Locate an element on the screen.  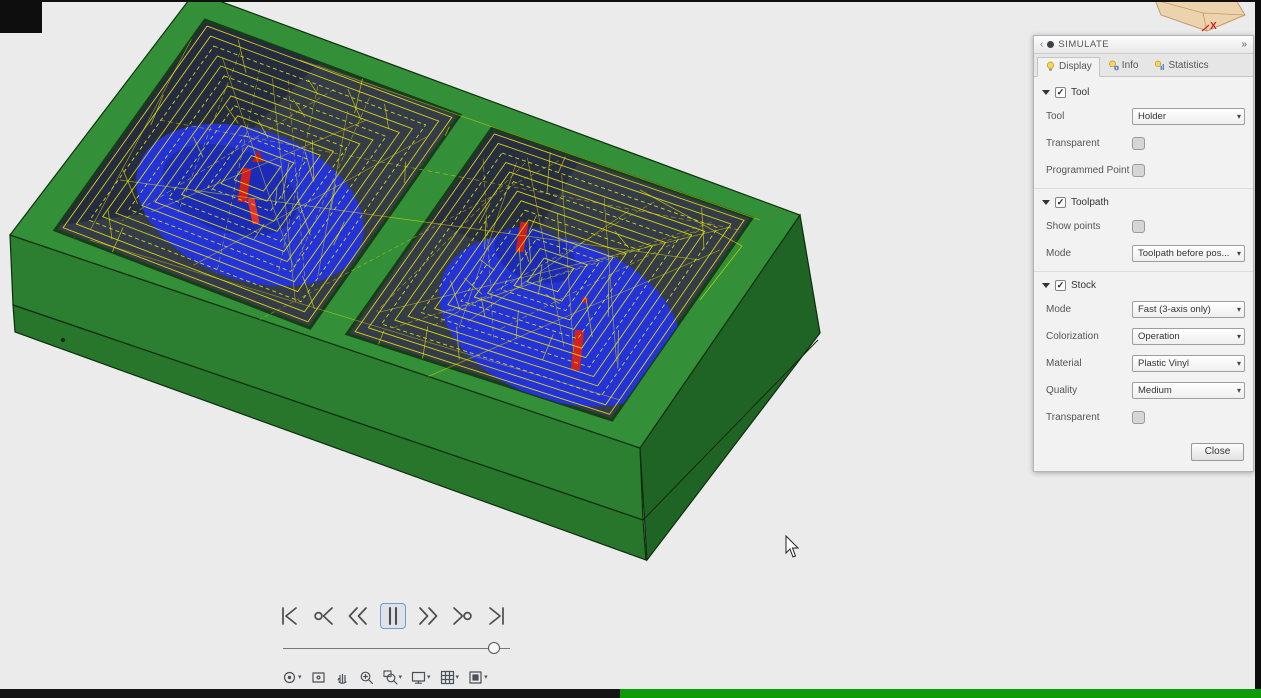
statistics-tab-icon is located at coordinates (1160, 65).